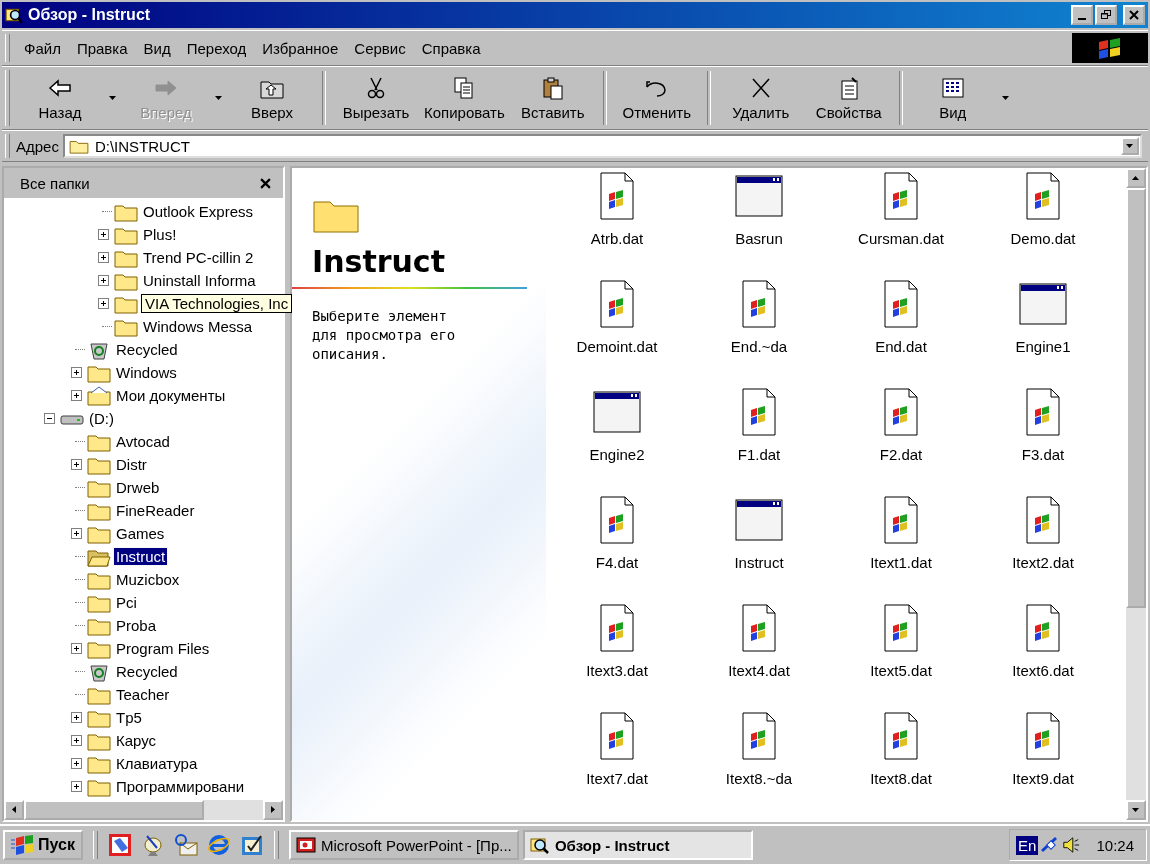  What do you see at coordinates (99, 395) in the screenshot?
I see `documents-folder-icon` at bounding box center [99, 395].